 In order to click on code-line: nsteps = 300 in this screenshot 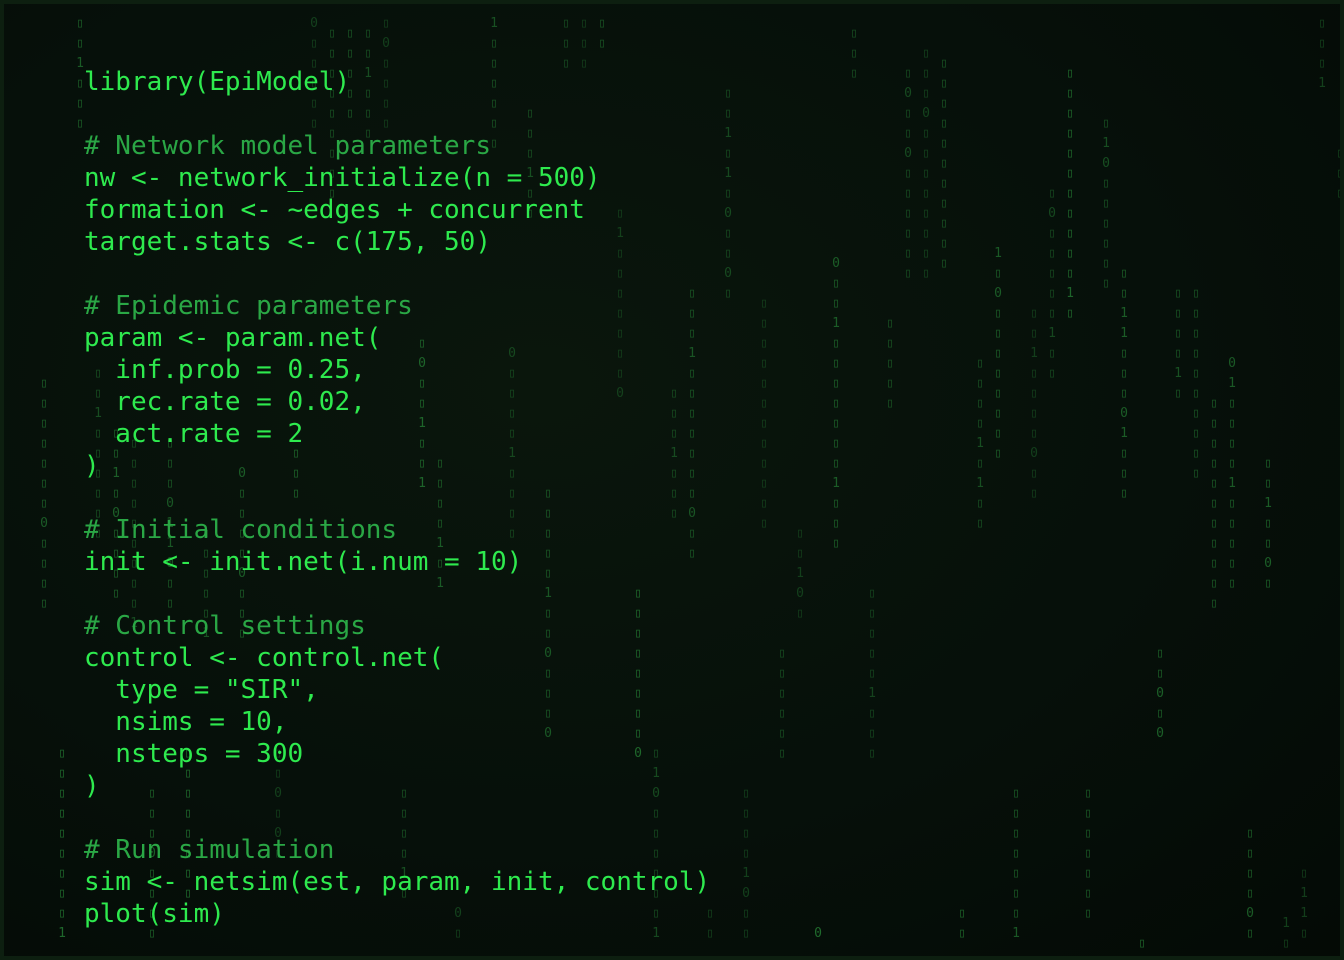, I will do `click(194, 754)`.